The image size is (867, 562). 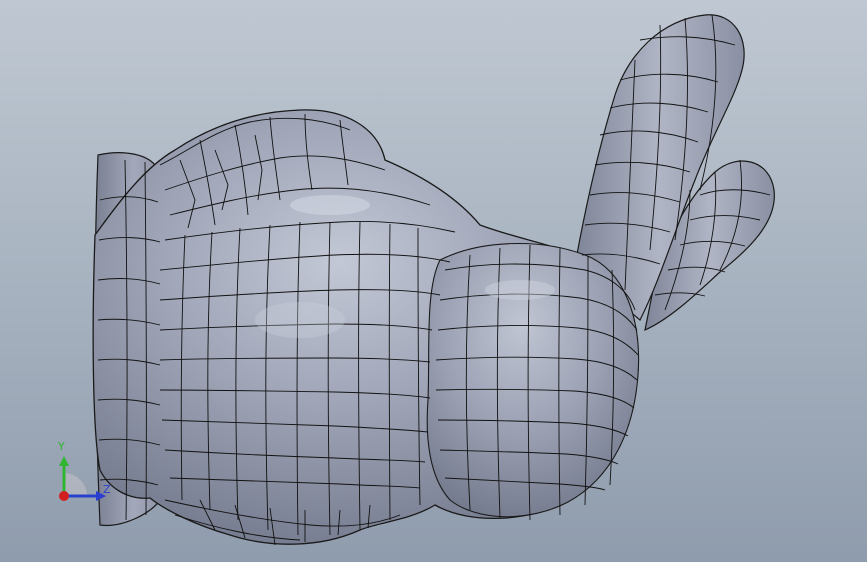 I want to click on axis-triad: Y Z, so click(x=85, y=476).